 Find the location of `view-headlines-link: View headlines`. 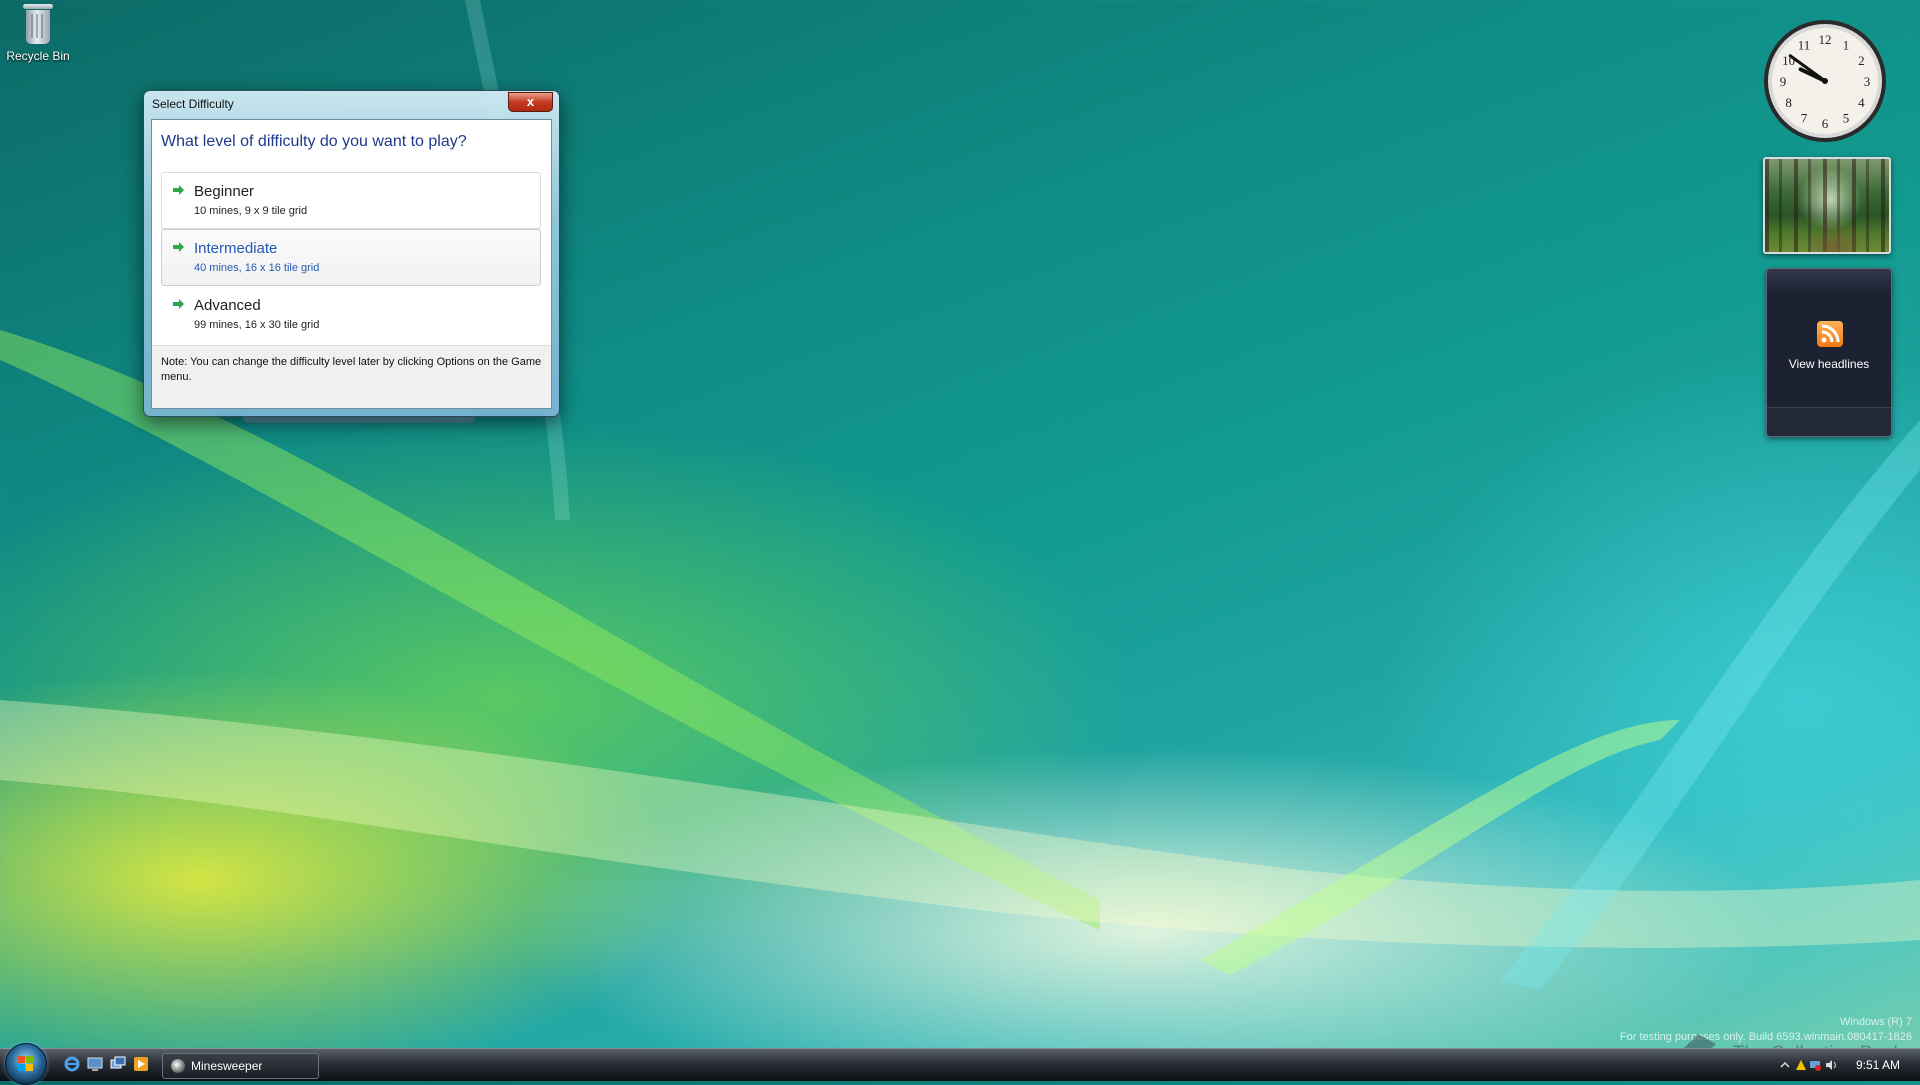

view-headlines-link: View headlines is located at coordinates (1829, 364).